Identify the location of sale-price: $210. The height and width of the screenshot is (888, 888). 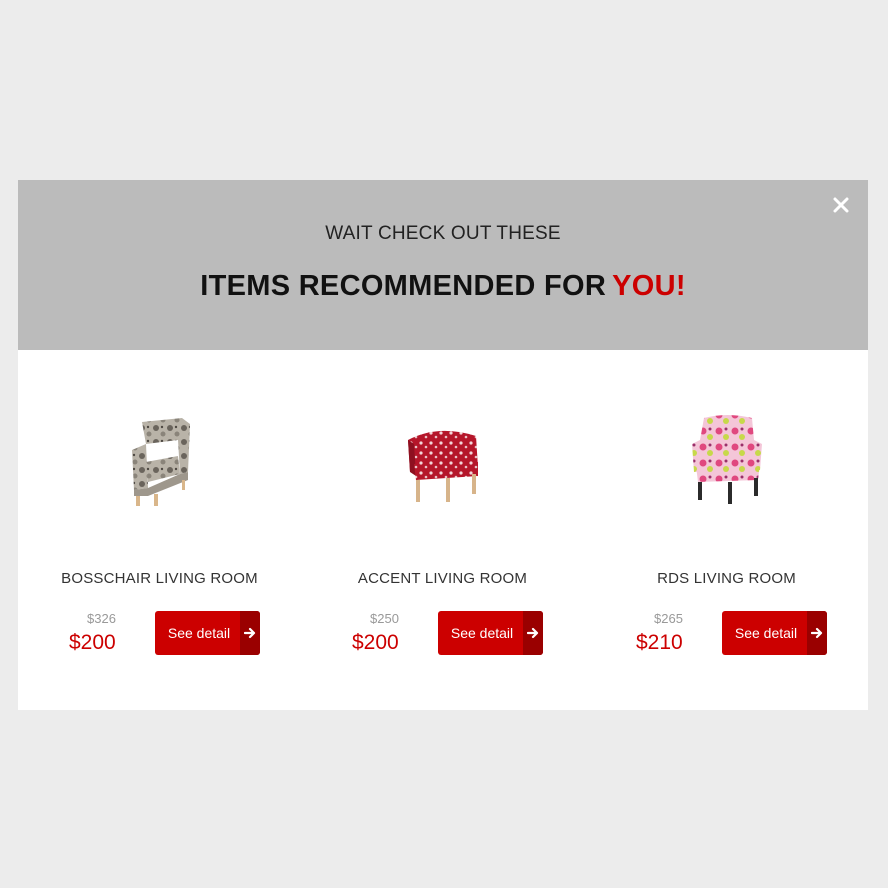
(659, 642).